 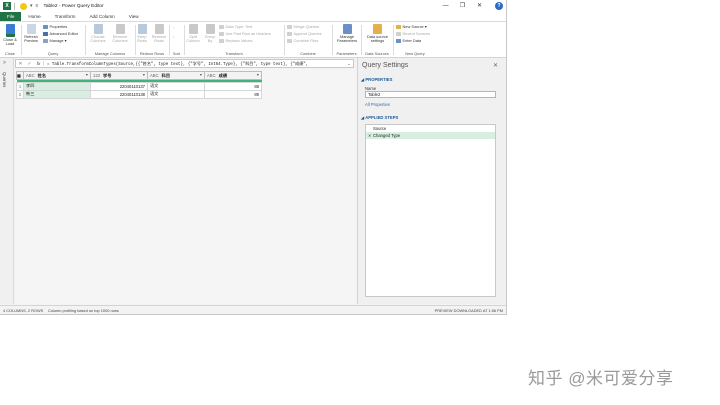 What do you see at coordinates (45, 27) in the screenshot?
I see `properties-icon` at bounding box center [45, 27].